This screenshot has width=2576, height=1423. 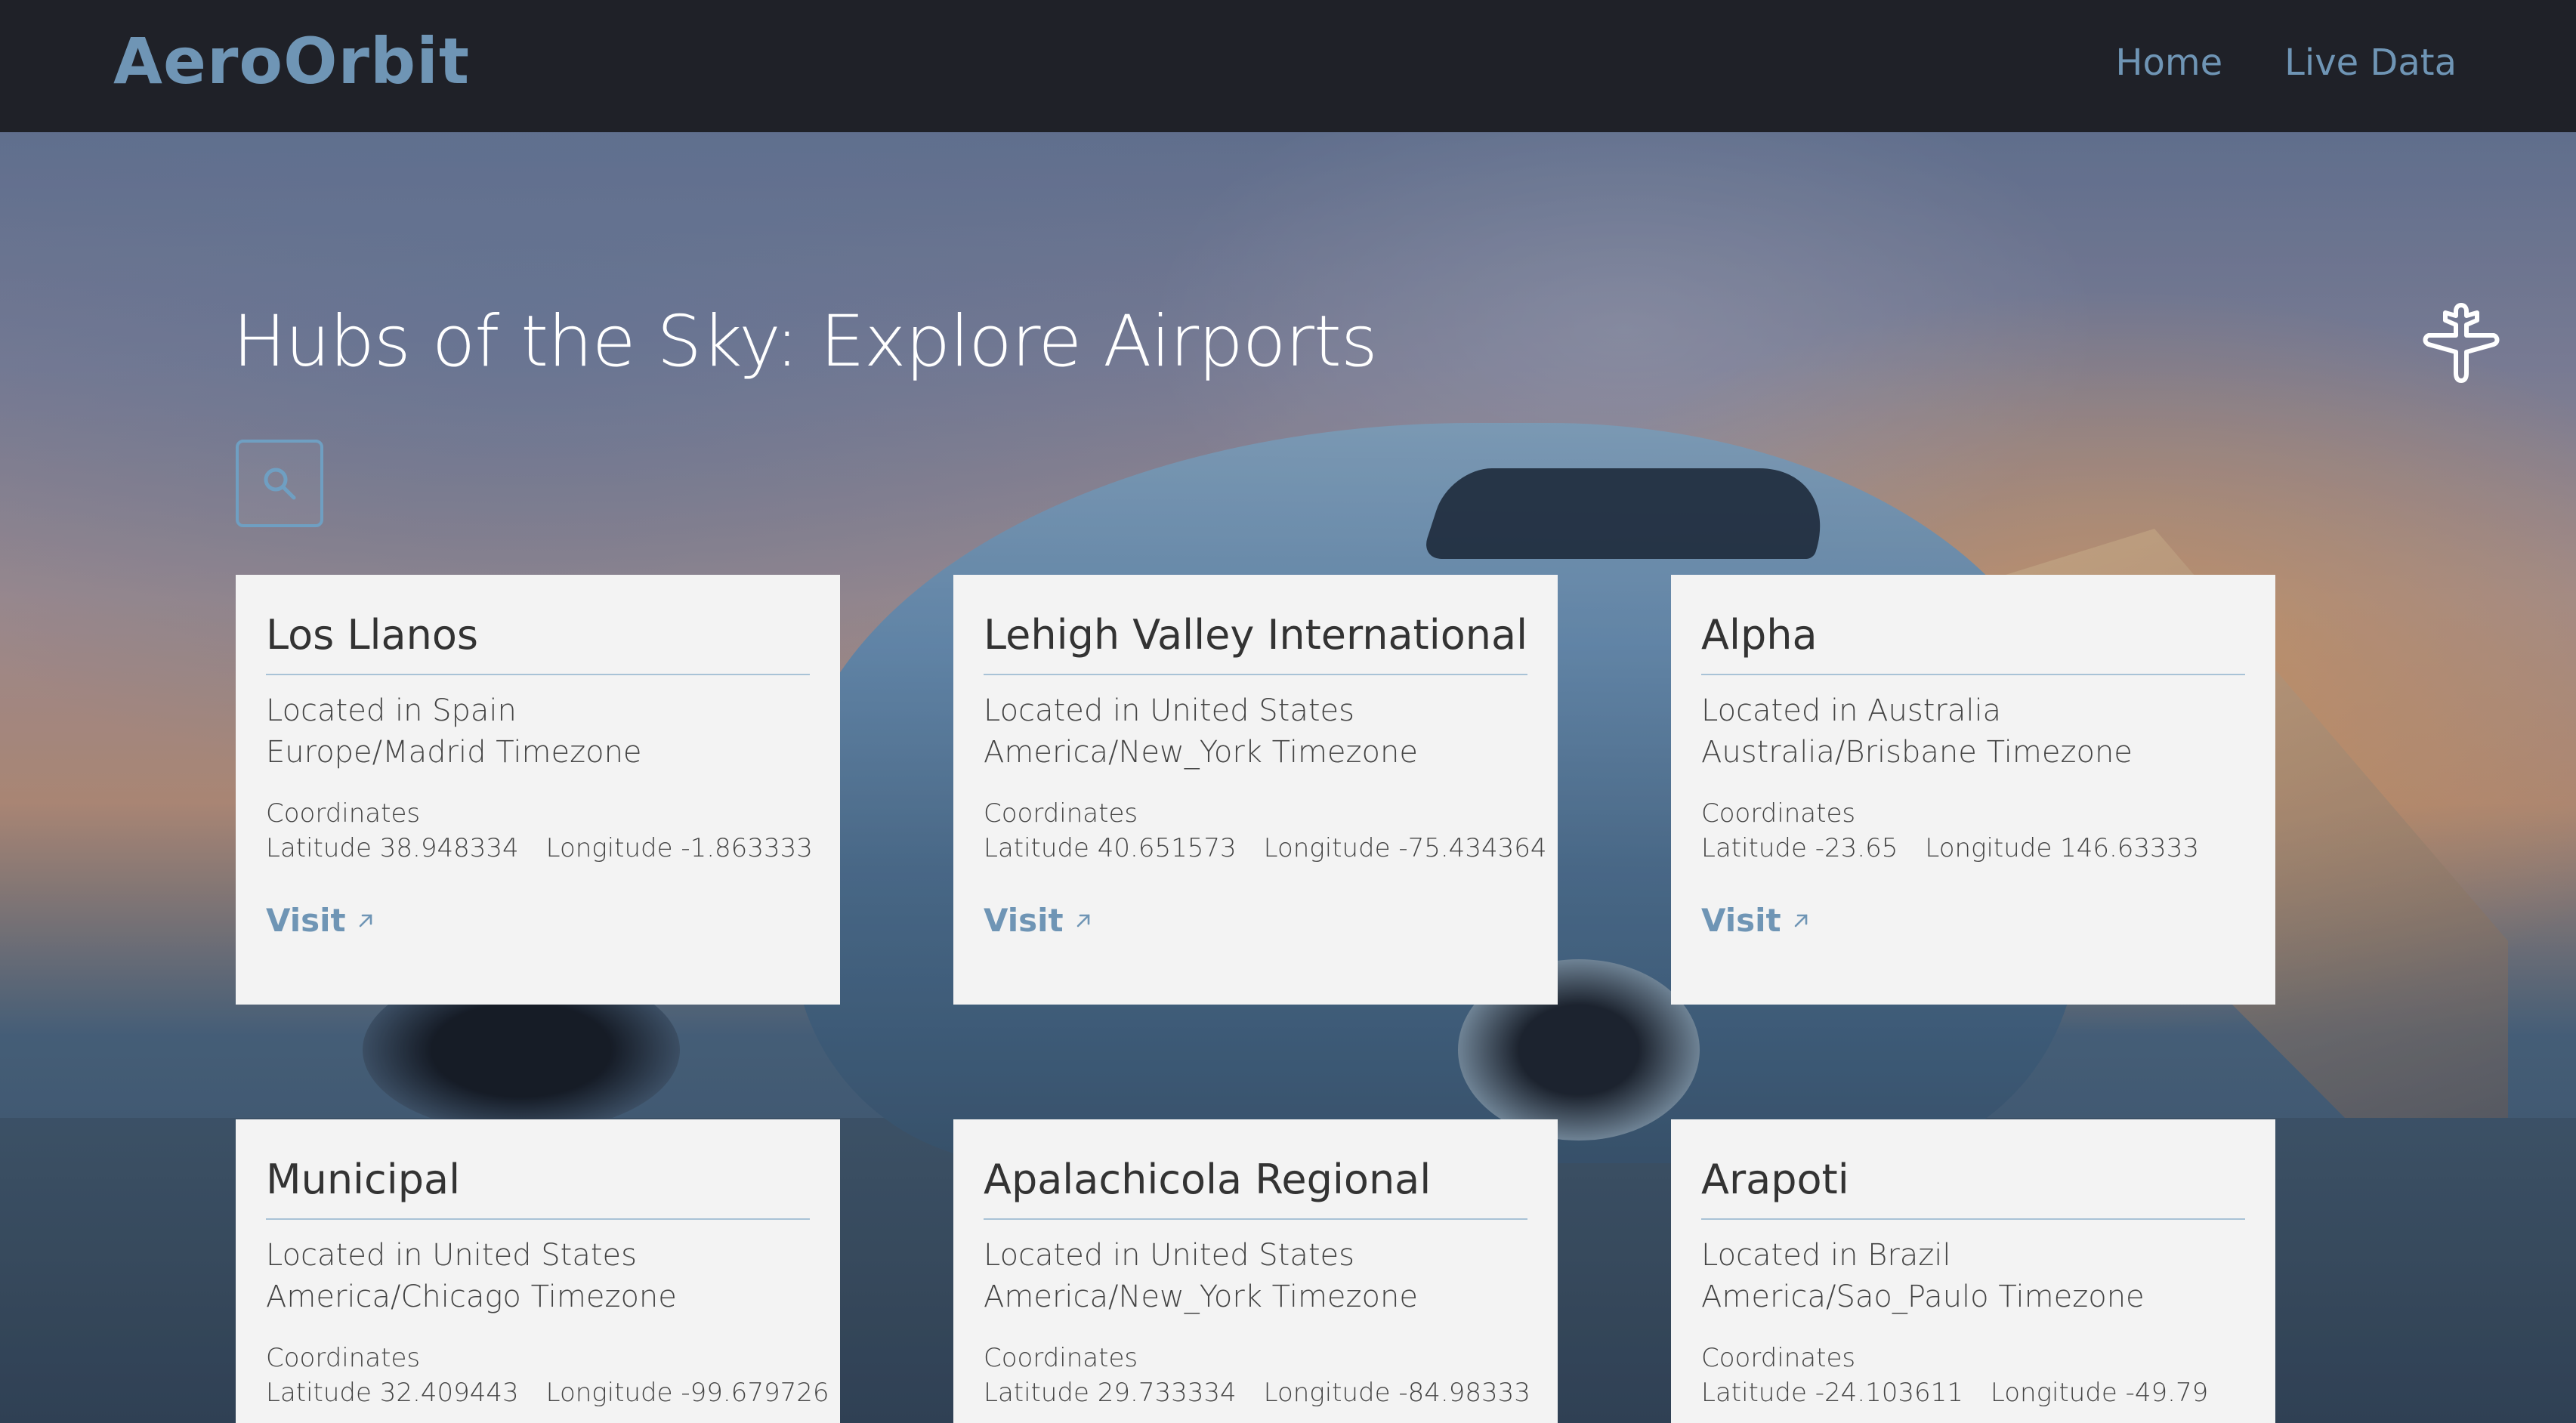 What do you see at coordinates (1255, 1188) in the screenshot?
I see `airport-name: Apalachicola Regional` at bounding box center [1255, 1188].